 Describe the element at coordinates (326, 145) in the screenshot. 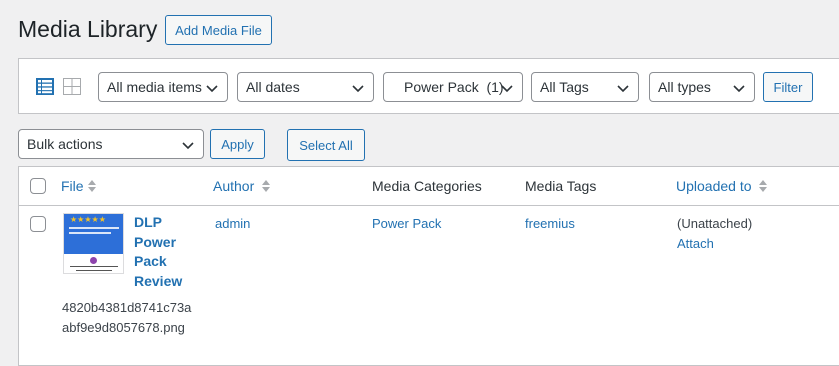

I see `select-all-button: Select All` at that location.